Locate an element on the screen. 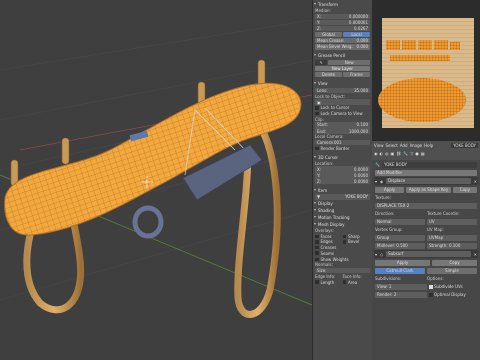  new-layer-button: New Layer is located at coordinates (342, 68).